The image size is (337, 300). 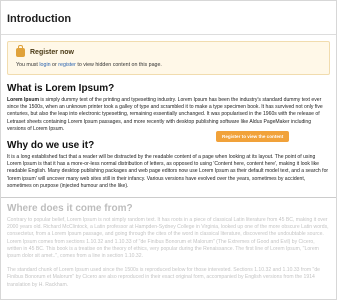 What do you see at coordinates (39, 19) in the screenshot?
I see `page-title: Introduction` at bounding box center [39, 19].